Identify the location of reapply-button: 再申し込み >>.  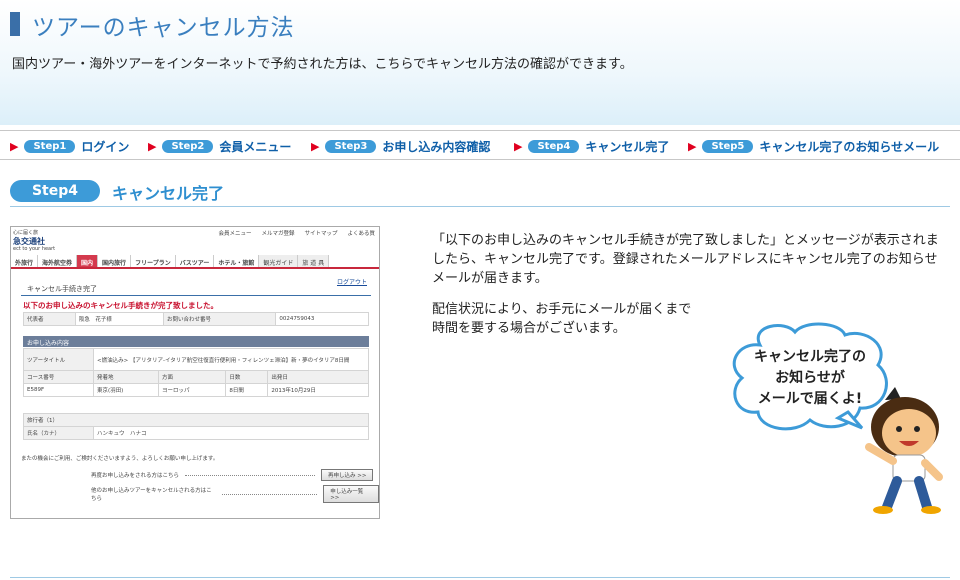
(347, 475).